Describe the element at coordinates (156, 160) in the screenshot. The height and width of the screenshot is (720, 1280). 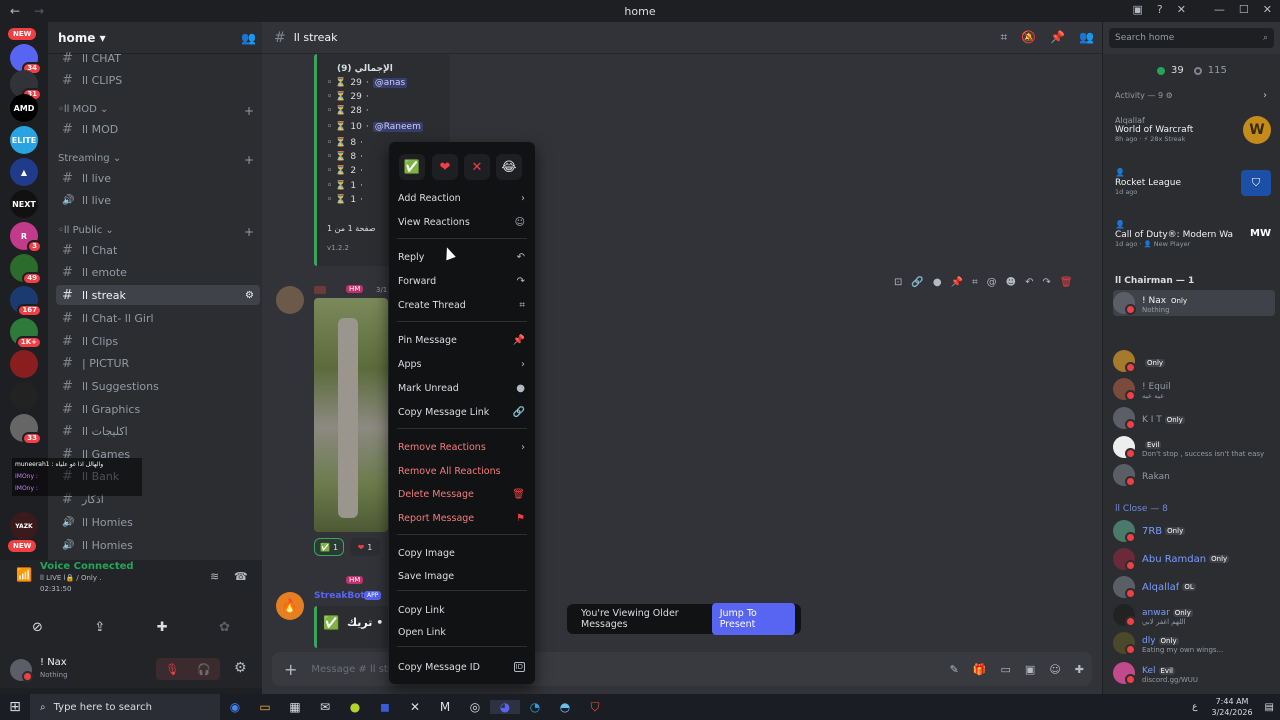
I see `category-streaming: Streaming ⌄ +` at that location.